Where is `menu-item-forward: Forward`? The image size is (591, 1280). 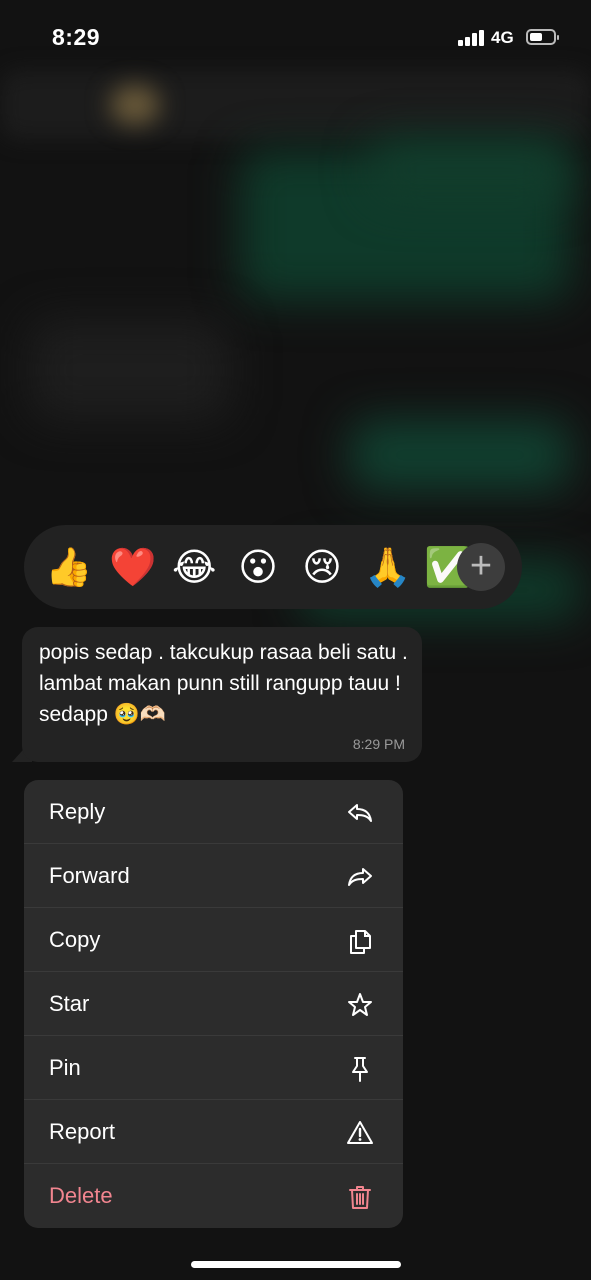 menu-item-forward: Forward is located at coordinates (213, 876).